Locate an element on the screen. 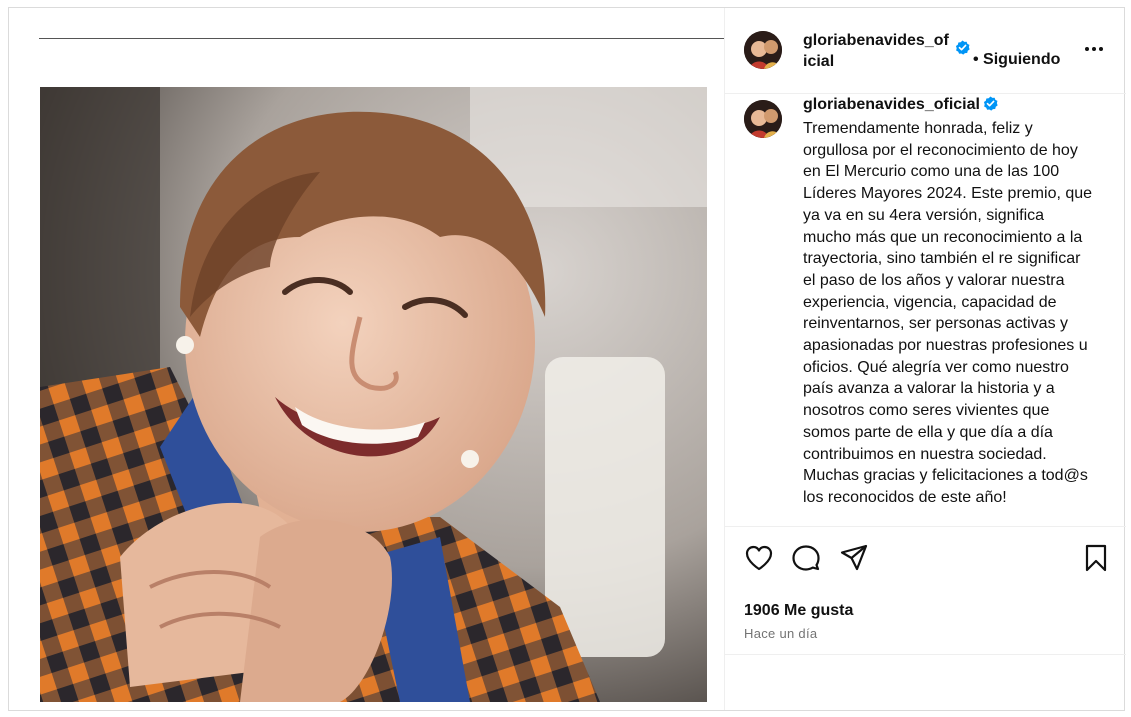  bookmark-icon is located at coordinates (1096, 558).